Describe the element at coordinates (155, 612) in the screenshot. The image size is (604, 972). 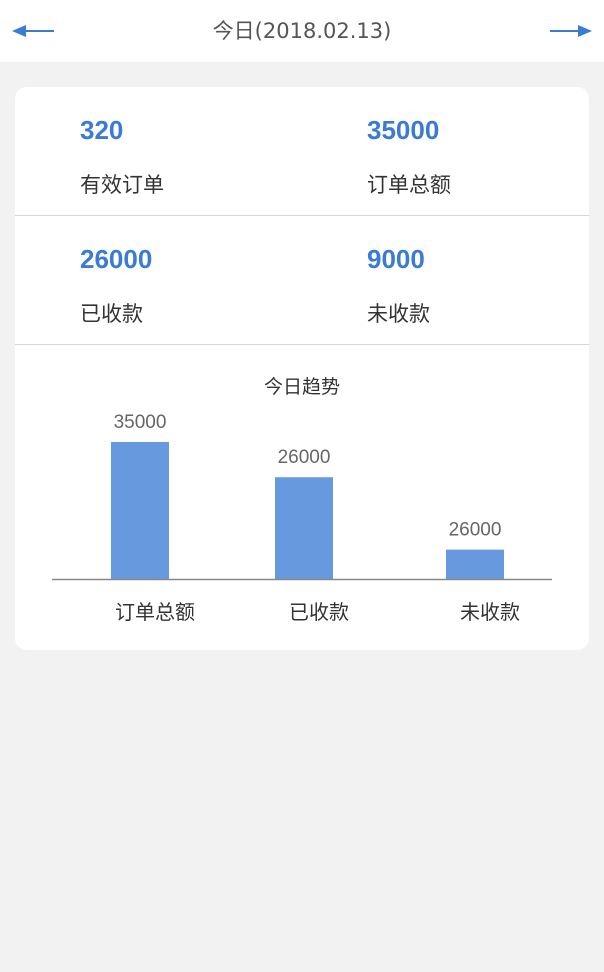
I see `category-label: 订单总额` at that location.